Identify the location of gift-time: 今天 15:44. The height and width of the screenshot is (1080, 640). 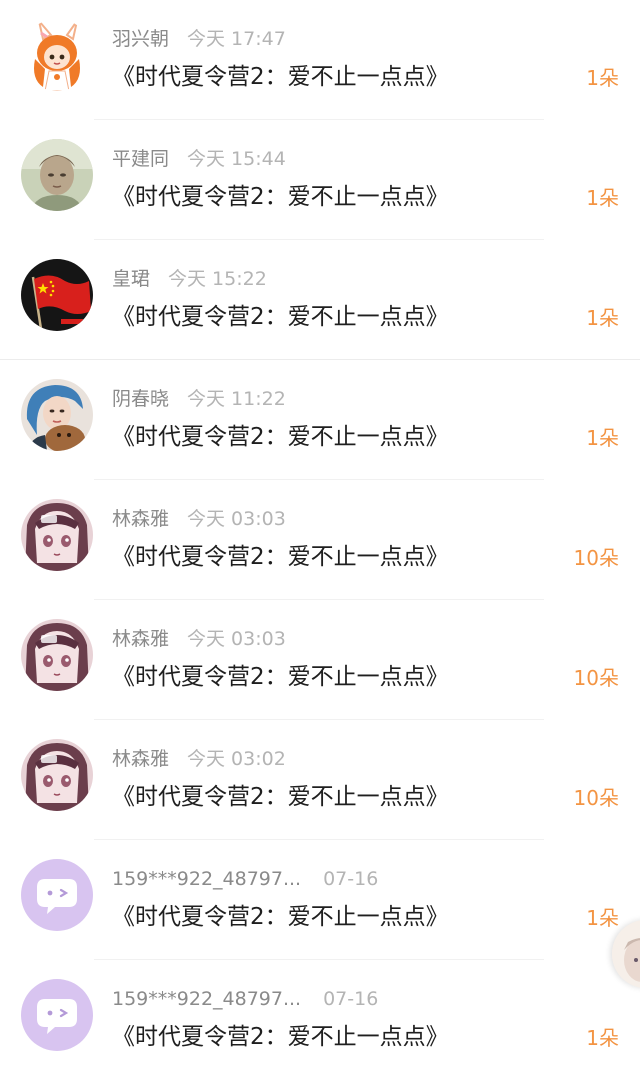
(236, 159).